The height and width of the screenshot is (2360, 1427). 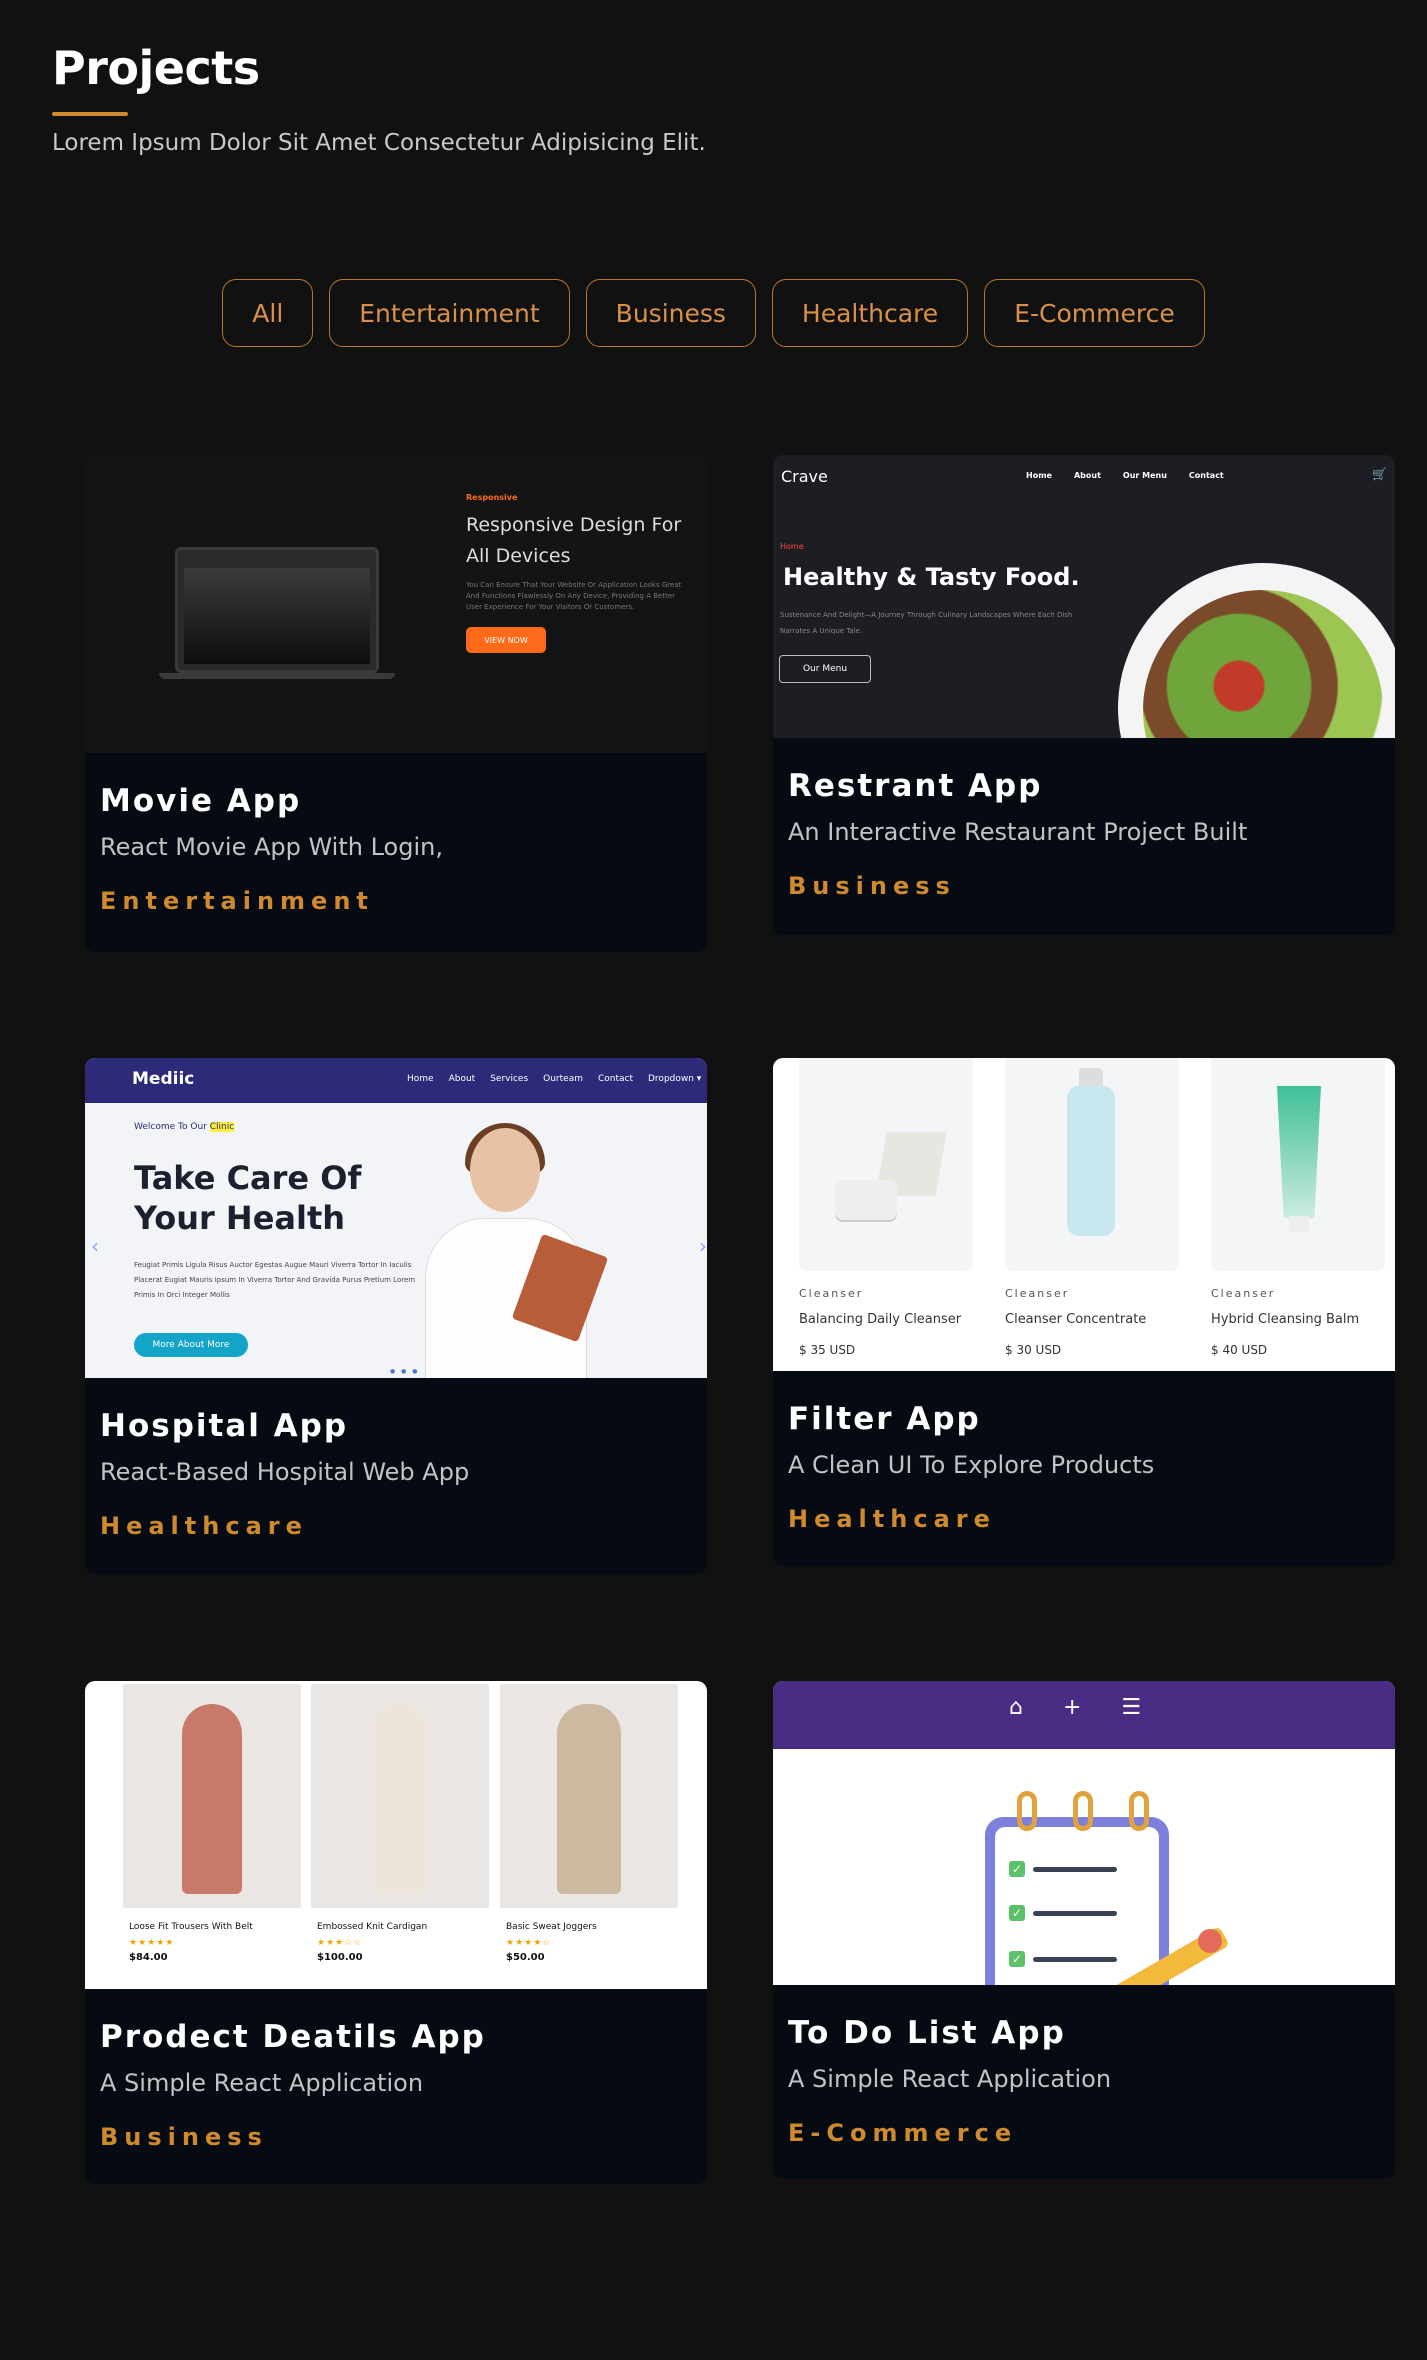 I want to click on home-icon: ⌂, so click(x=1016, y=1707).